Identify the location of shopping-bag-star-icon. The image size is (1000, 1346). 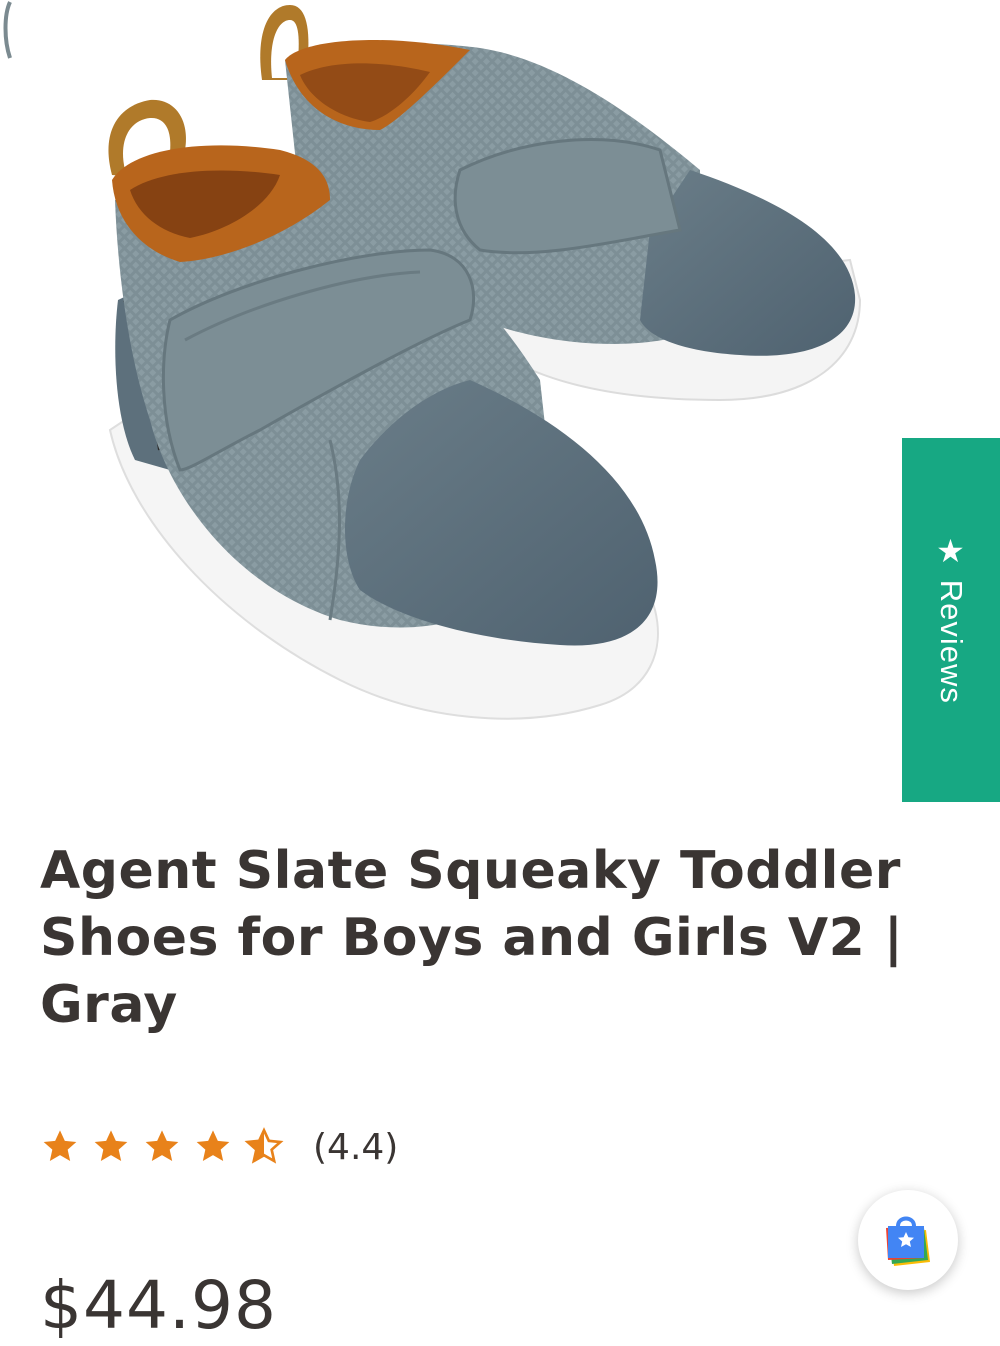
(908, 1241).